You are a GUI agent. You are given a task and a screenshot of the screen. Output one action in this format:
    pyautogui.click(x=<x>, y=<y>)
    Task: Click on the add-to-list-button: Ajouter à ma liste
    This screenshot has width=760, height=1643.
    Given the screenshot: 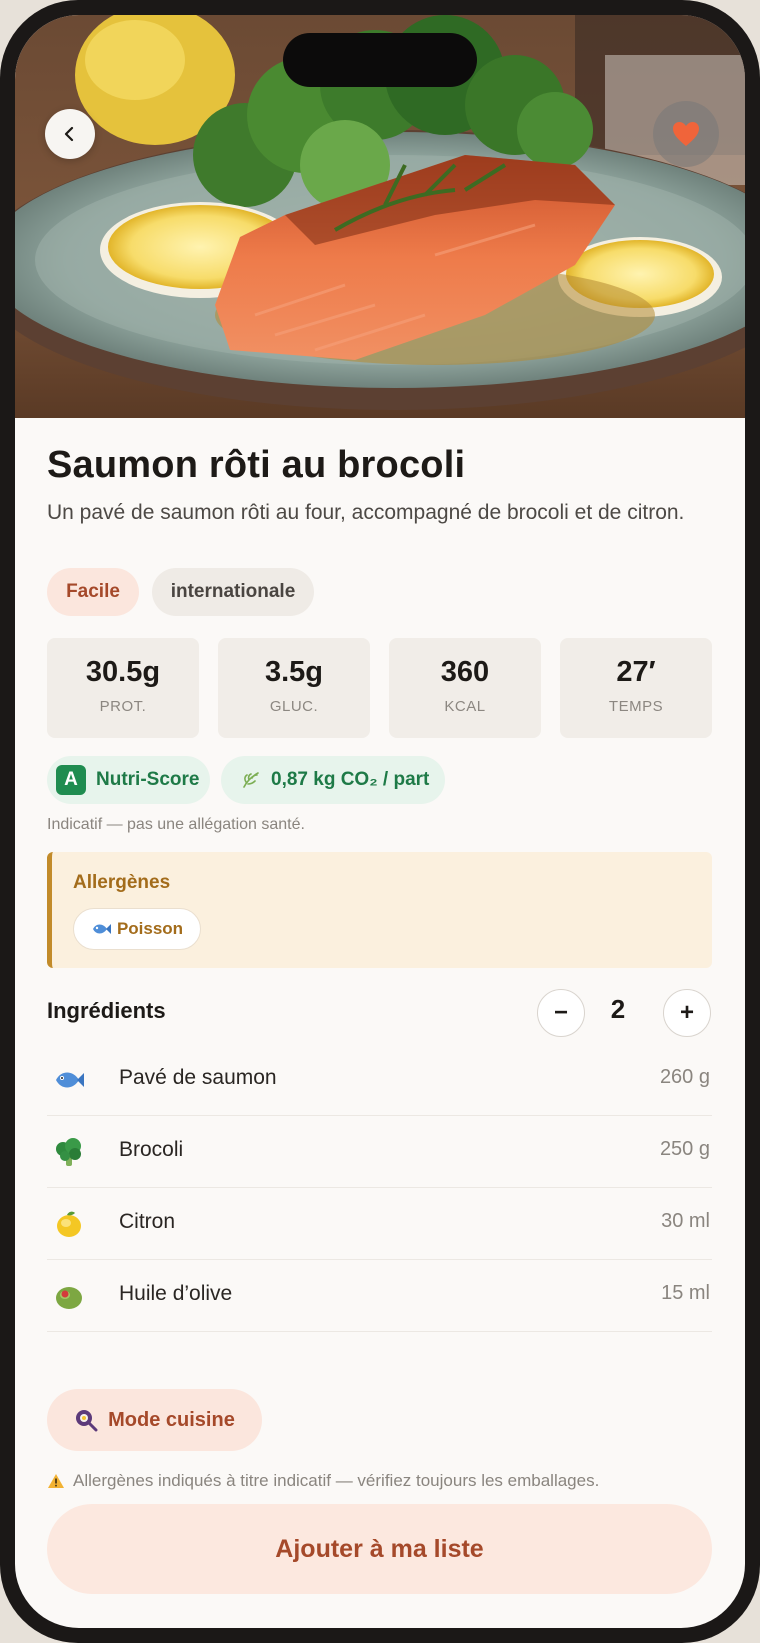 What is the action you would take?
    pyautogui.click(x=379, y=1549)
    